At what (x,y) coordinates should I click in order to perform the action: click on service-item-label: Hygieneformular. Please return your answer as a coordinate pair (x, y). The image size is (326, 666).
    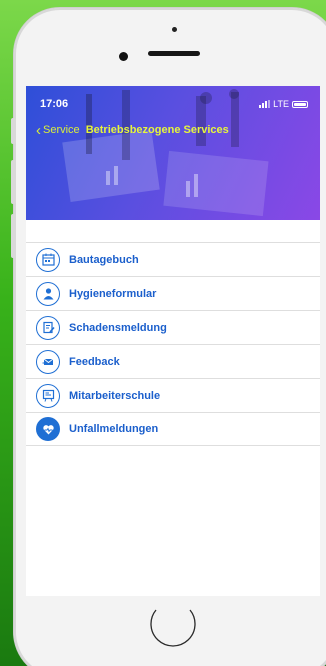
    Looking at the image, I should click on (113, 293).